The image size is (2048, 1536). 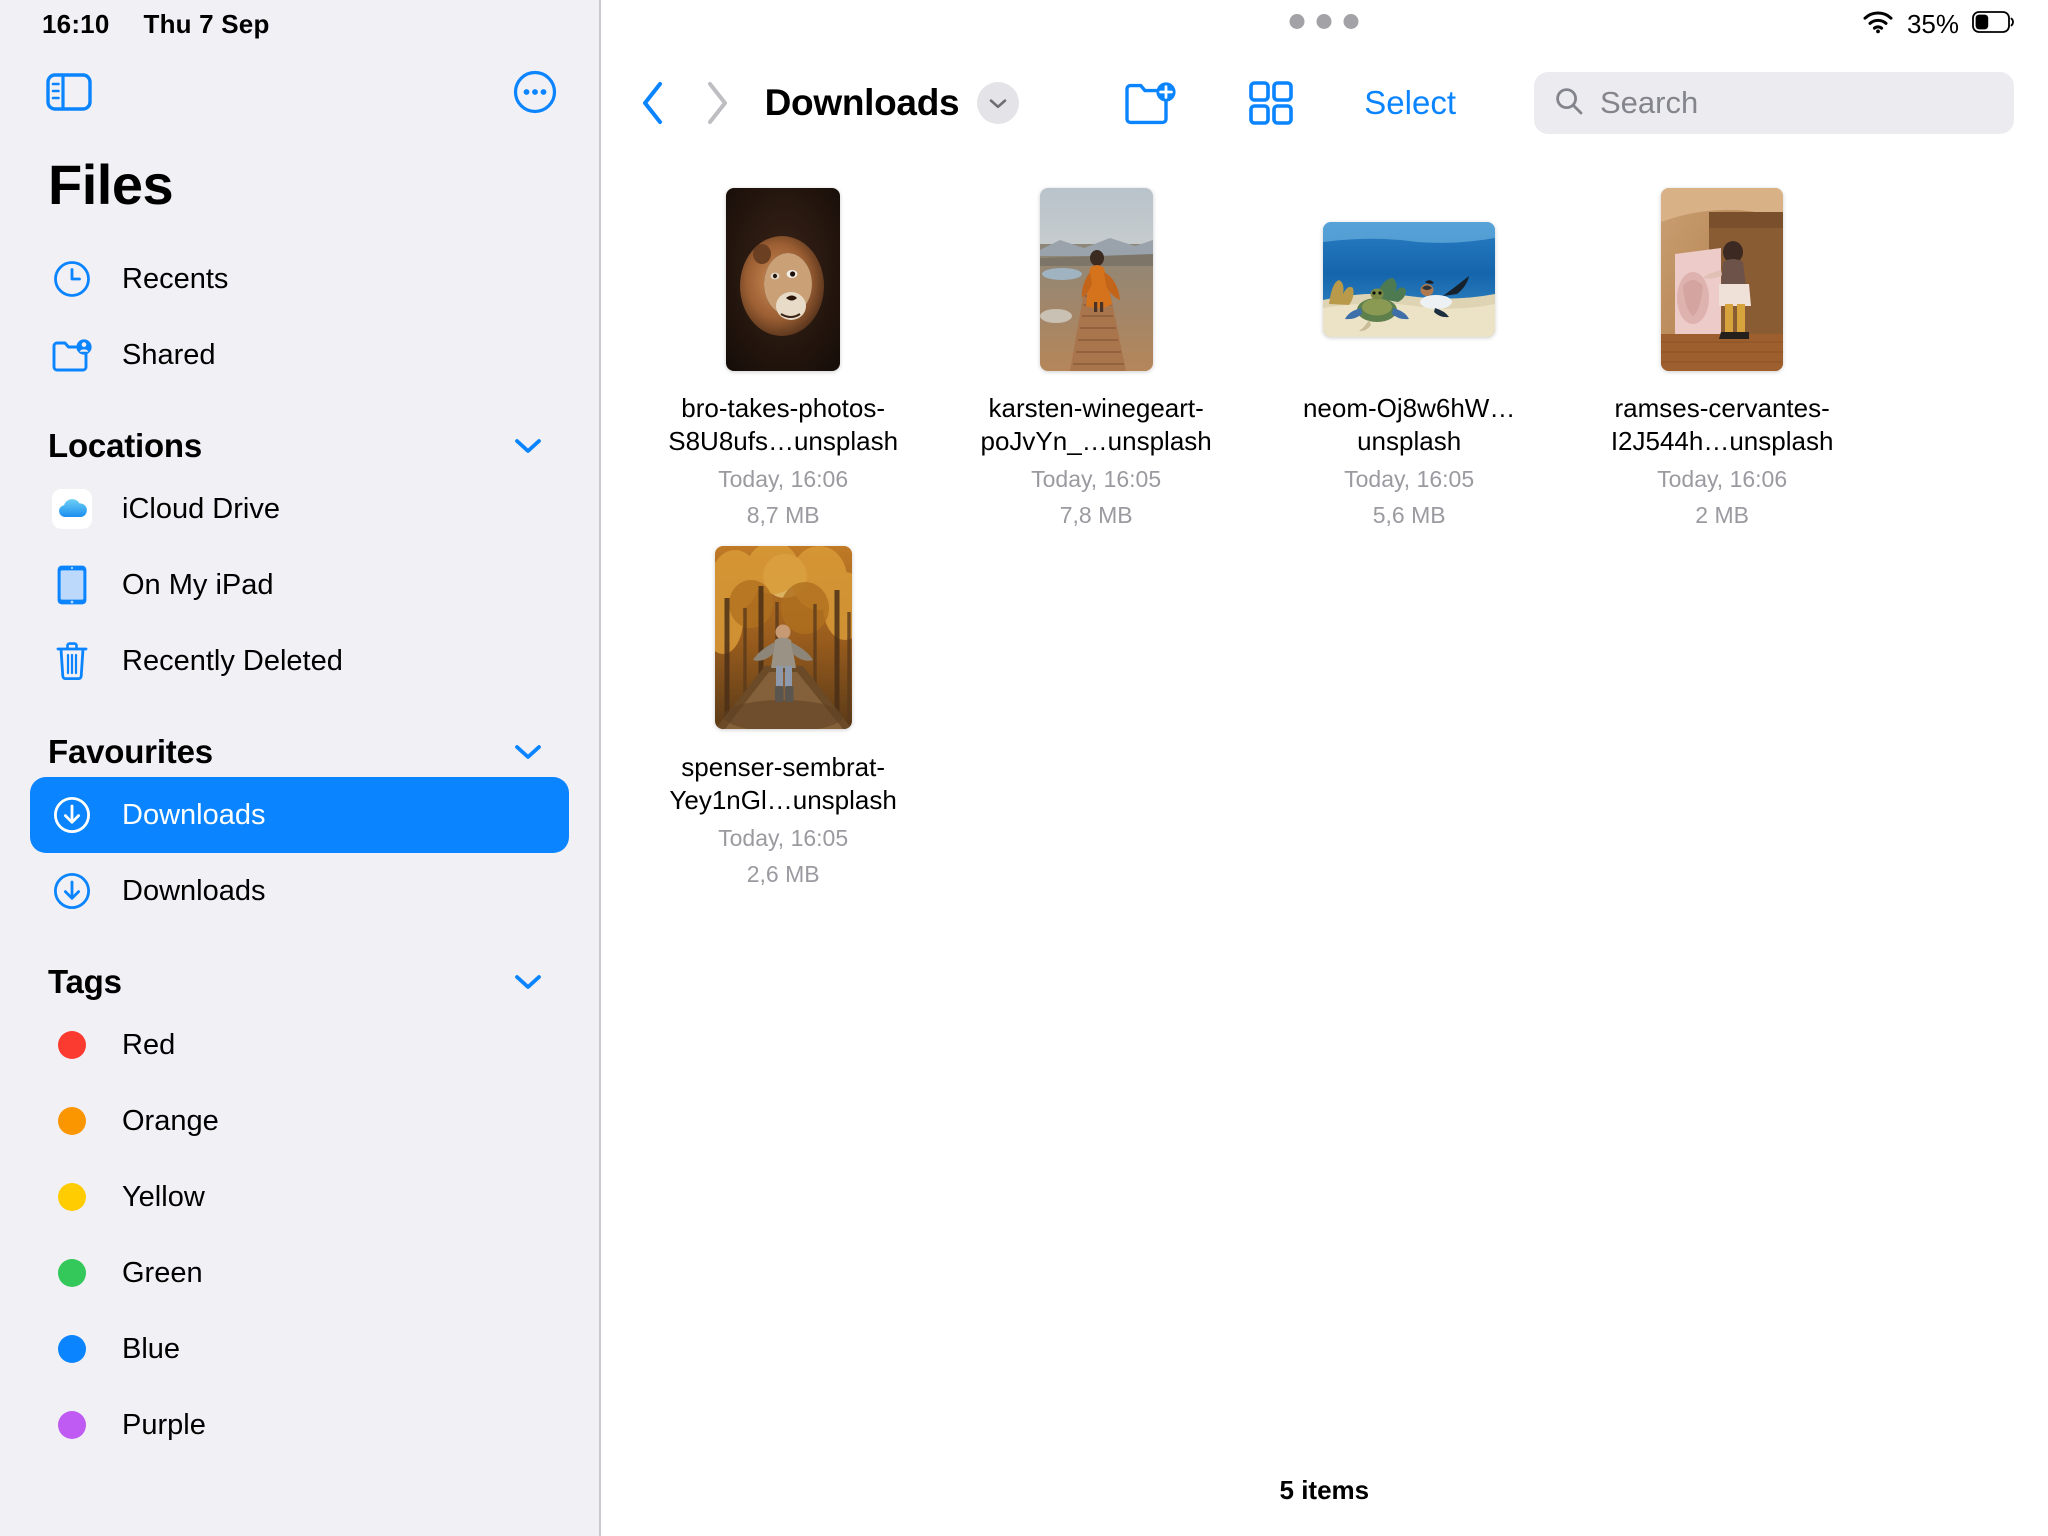 I want to click on battery-percent-label: 35%, so click(x=1932, y=23).